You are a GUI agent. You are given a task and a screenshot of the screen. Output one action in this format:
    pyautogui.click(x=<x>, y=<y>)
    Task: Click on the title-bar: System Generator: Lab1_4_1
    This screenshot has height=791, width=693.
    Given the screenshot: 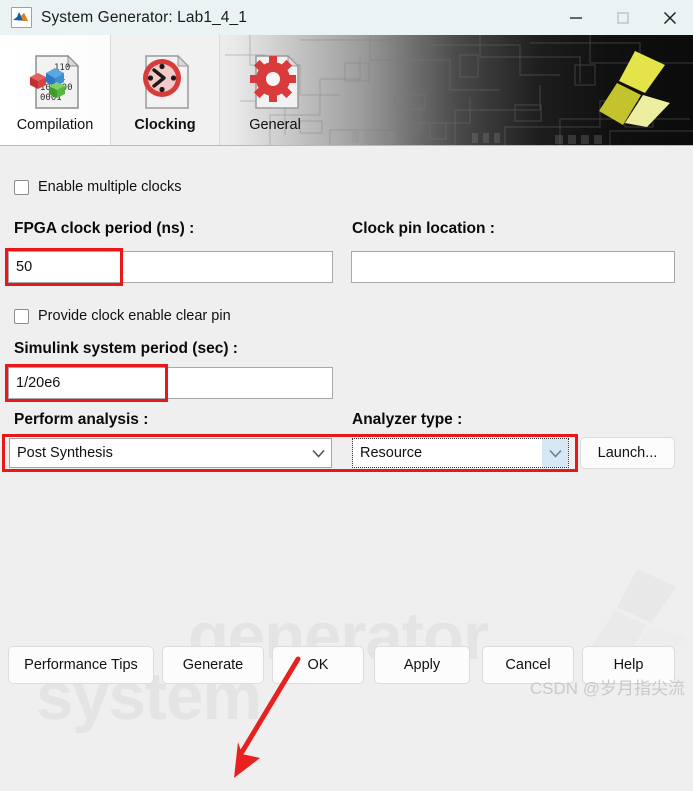 What is the action you would take?
    pyautogui.click(x=346, y=17)
    